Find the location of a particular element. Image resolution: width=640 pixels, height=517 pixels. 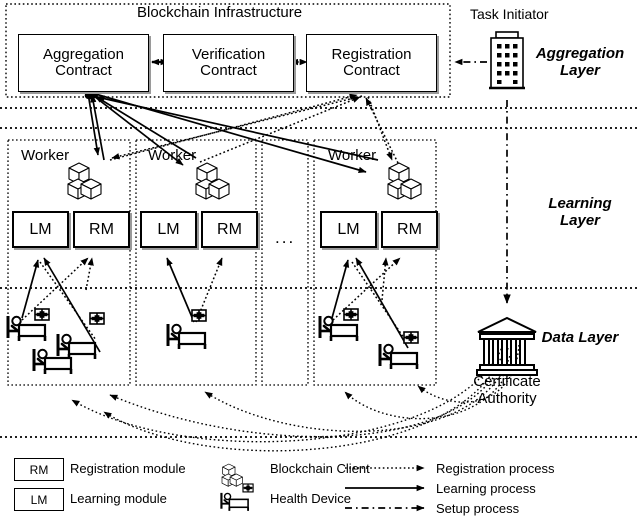

arrow-learning-dev3-to-lm1 is located at coordinates (72, 305).